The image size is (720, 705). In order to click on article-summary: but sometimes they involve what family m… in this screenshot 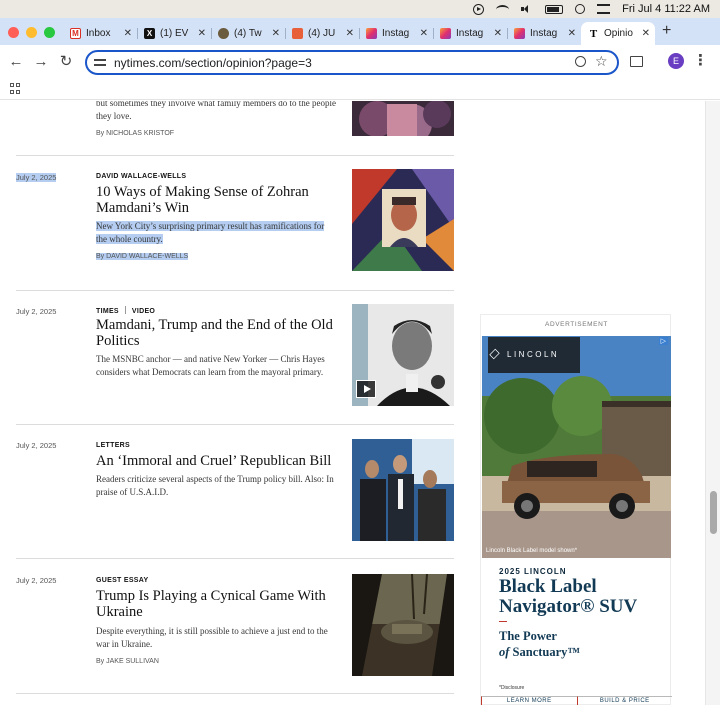, I will do `click(216, 112)`.